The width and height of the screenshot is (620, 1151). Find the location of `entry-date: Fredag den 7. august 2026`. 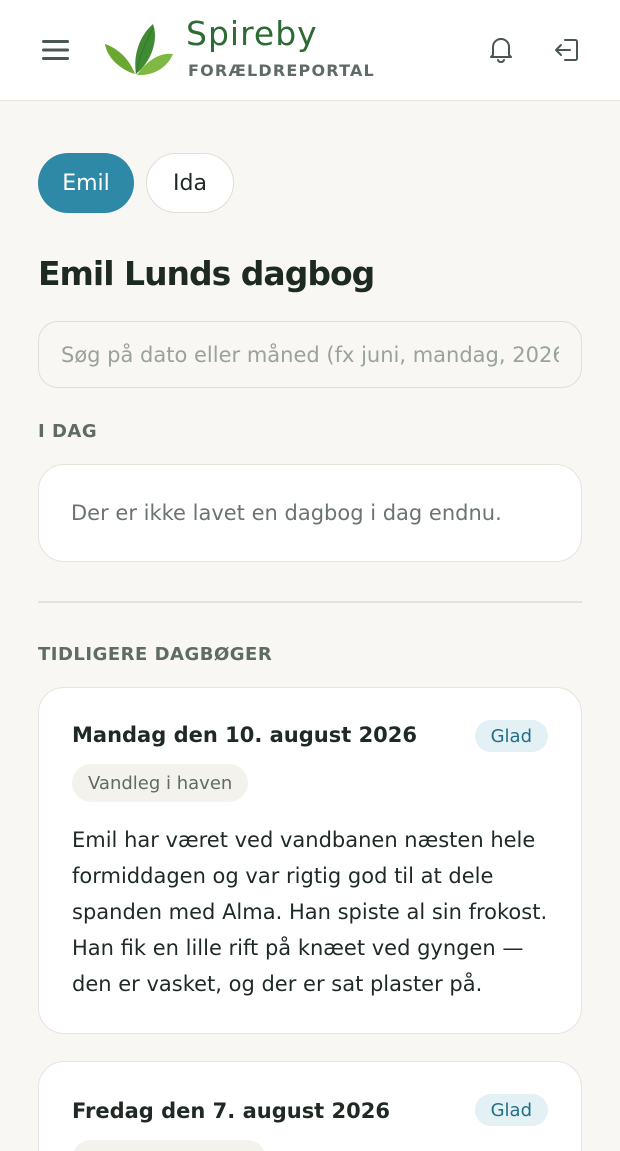

entry-date: Fredag den 7. august 2026 is located at coordinates (231, 1111).